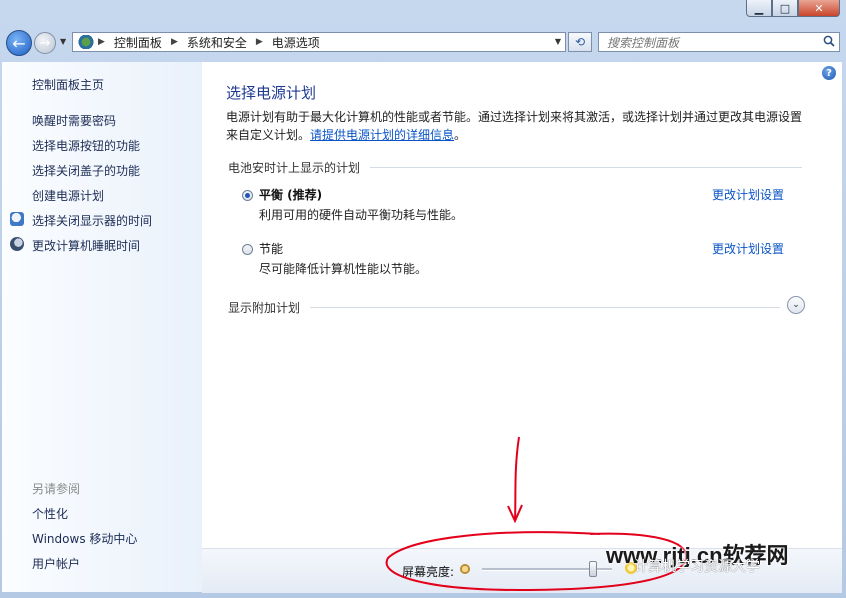  I want to click on maximize-button: □, so click(785, 8).